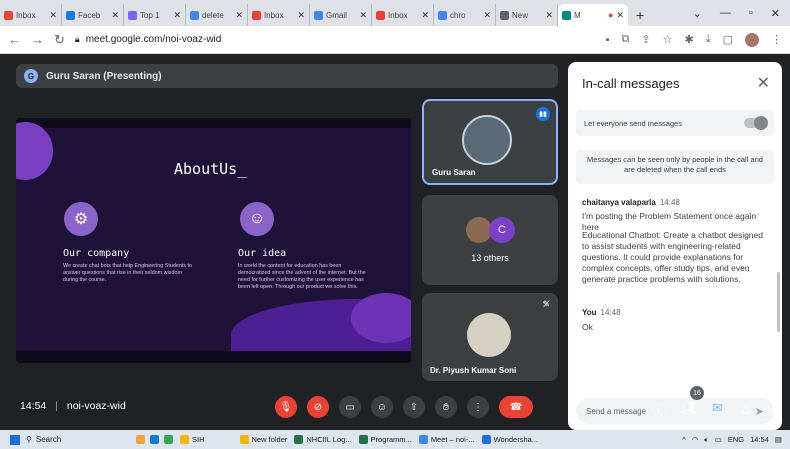 The height and width of the screenshot is (449, 790). Describe the element at coordinates (93, 15) in the screenshot. I see `browser-tab: Faceb ✕` at that location.